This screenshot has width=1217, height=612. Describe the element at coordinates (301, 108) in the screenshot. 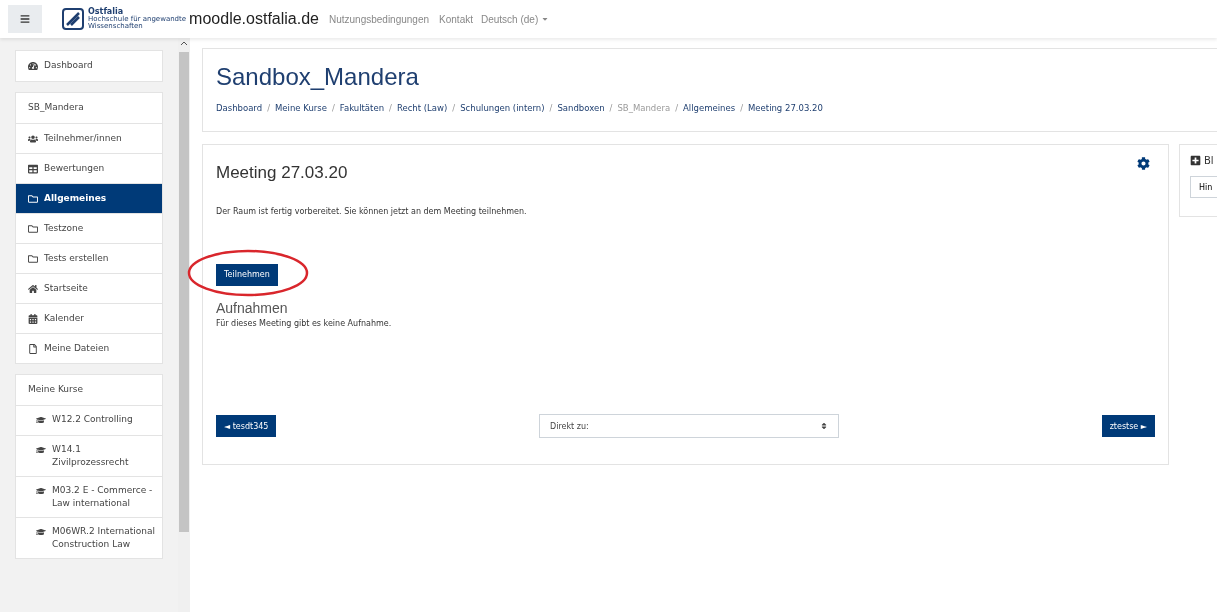

I see `breadcrumb-link: Meine Kurse` at that location.